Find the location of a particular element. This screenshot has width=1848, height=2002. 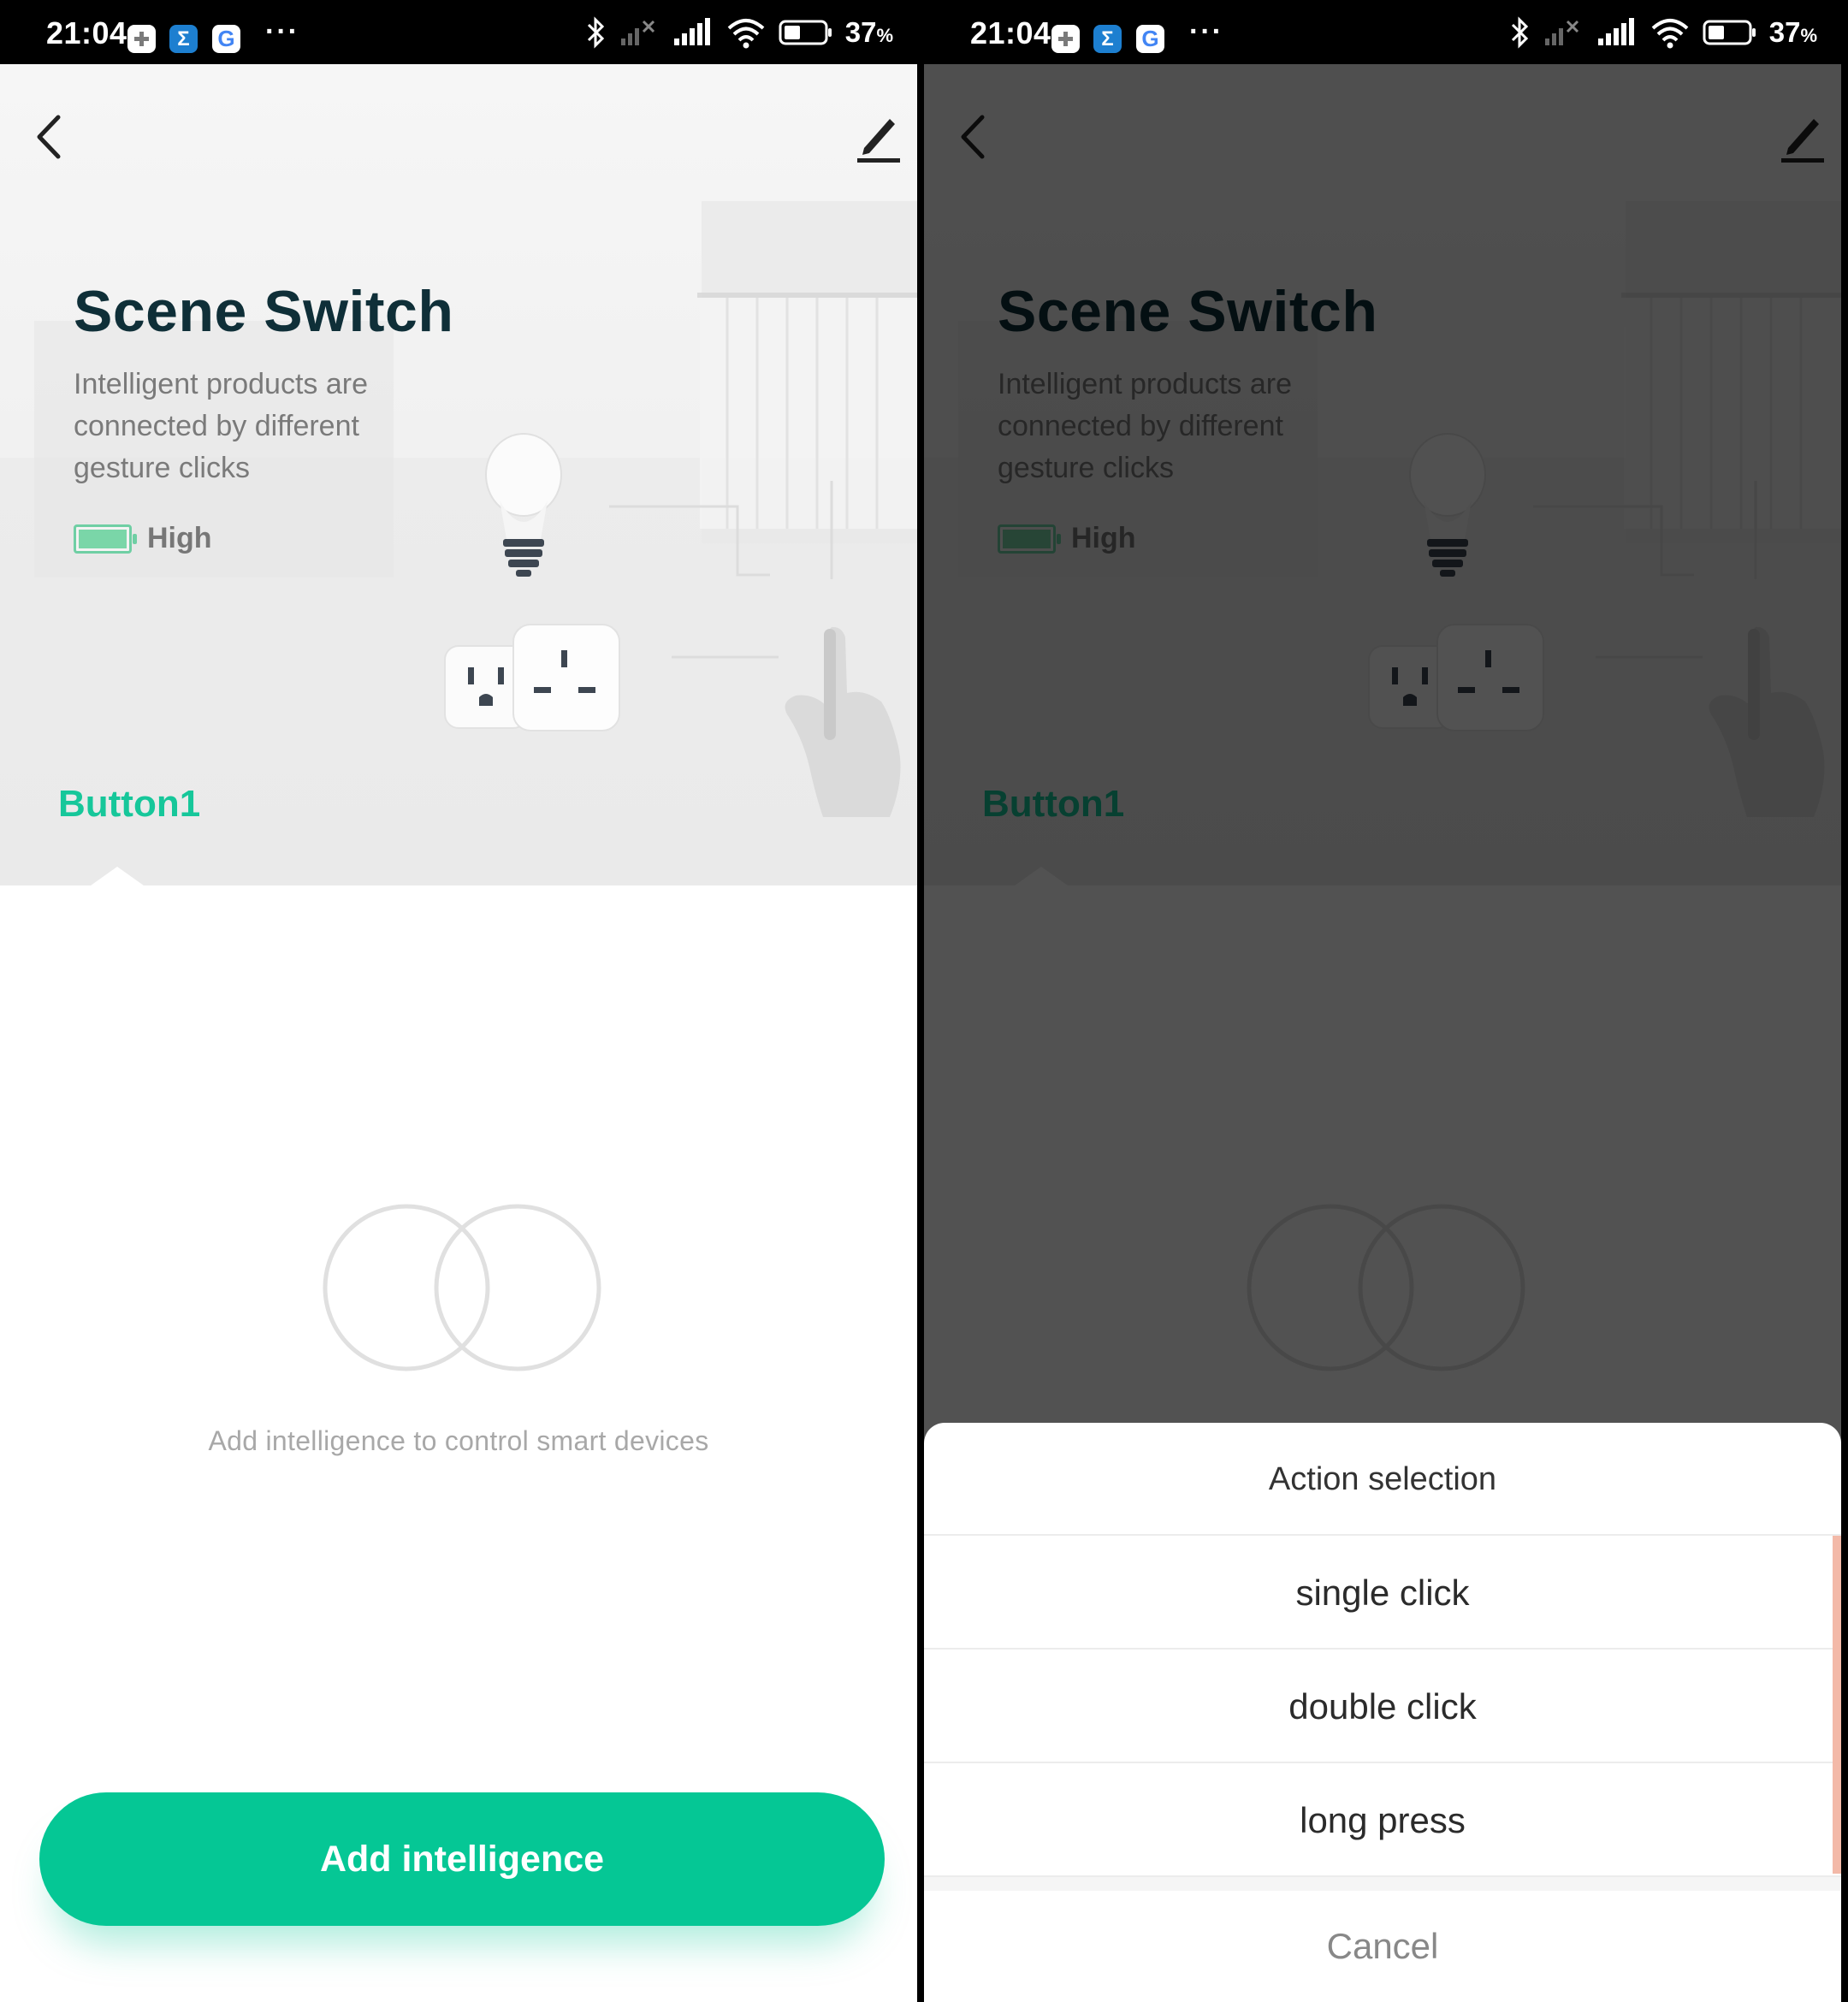

button1-tab: Button1 is located at coordinates (129, 804).